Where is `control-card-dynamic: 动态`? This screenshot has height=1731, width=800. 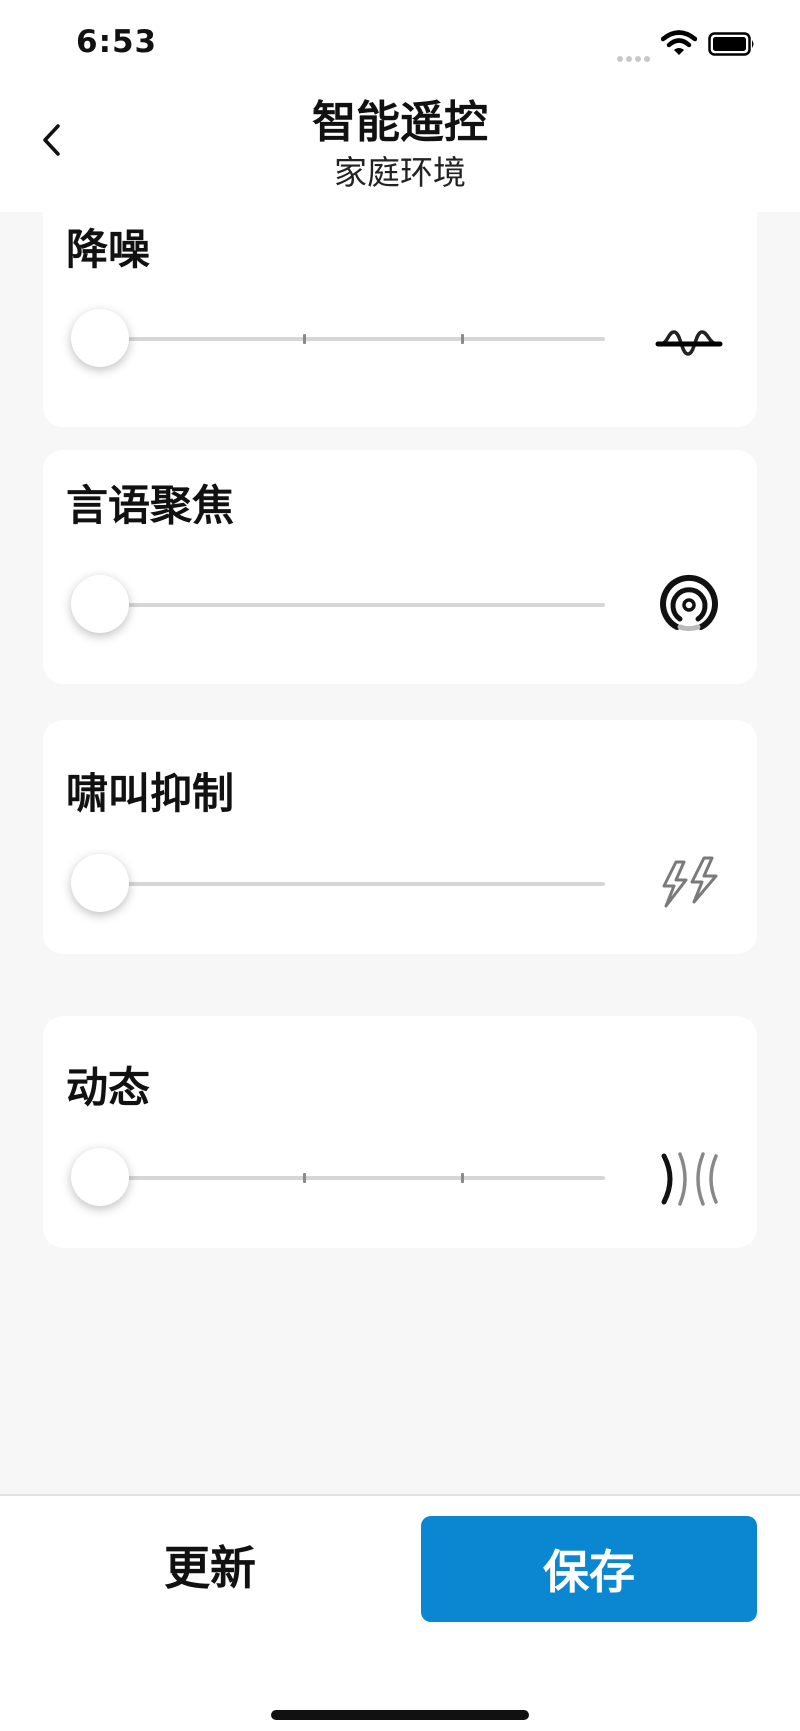
control-card-dynamic: 动态 is located at coordinates (400, 1132).